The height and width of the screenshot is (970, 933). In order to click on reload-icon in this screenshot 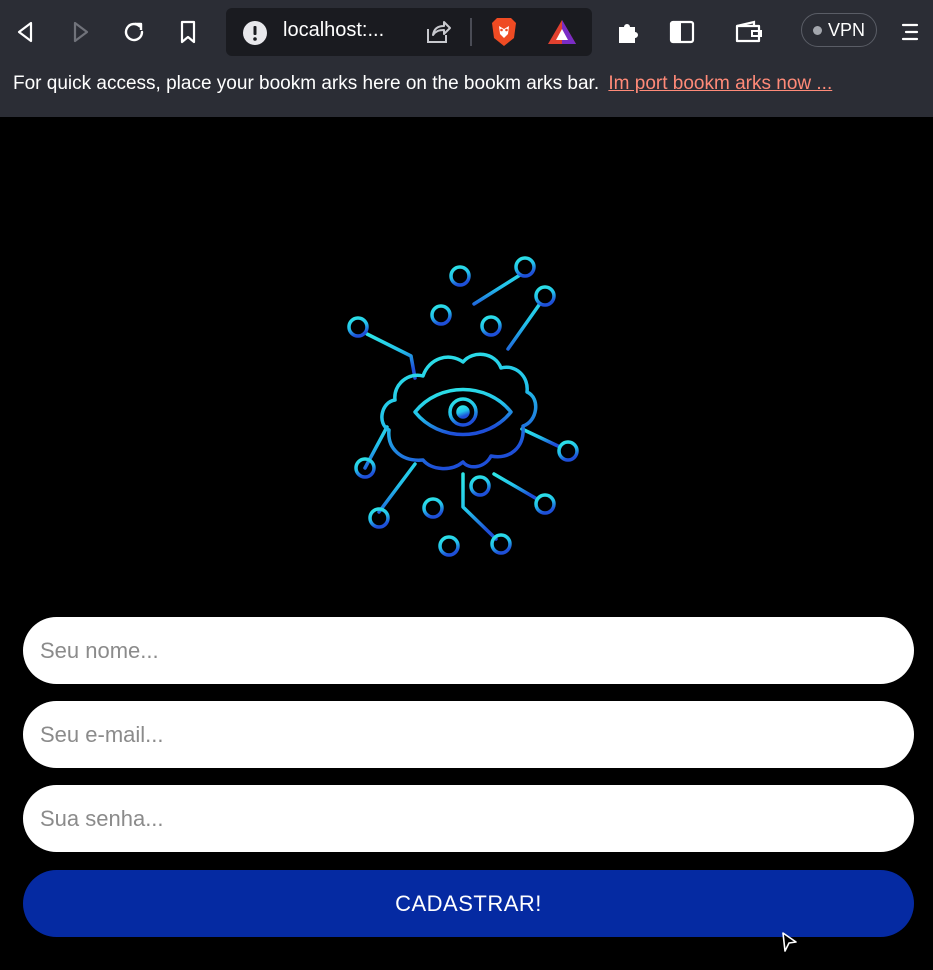, I will do `click(134, 32)`.